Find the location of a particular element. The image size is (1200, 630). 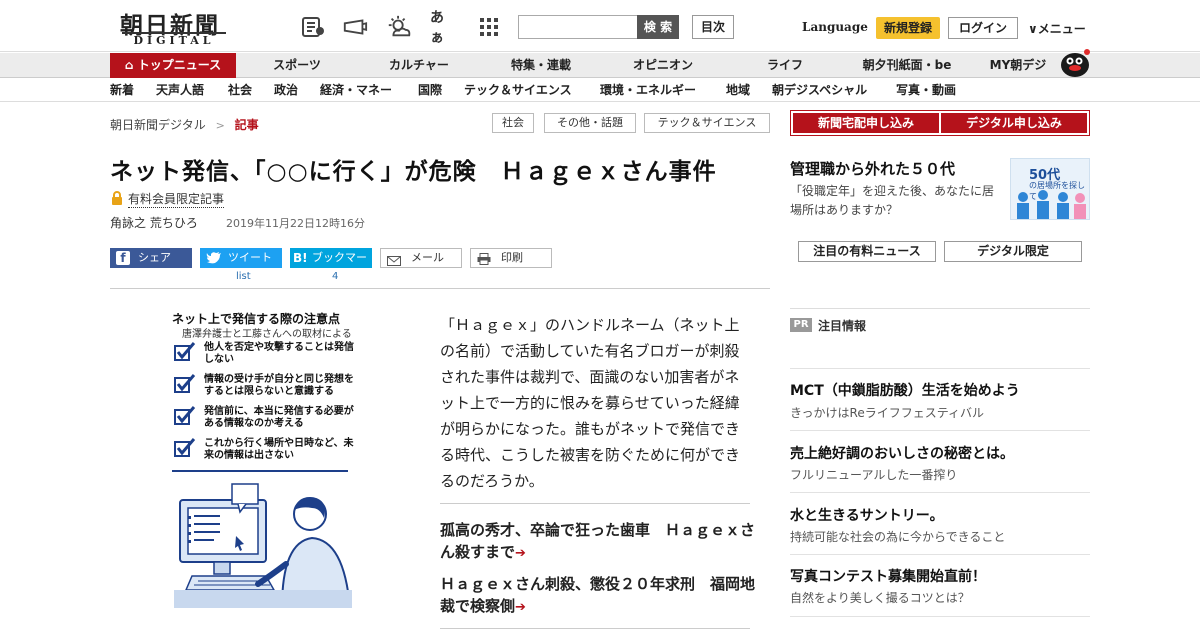

login-button: ログイン is located at coordinates (983, 28).